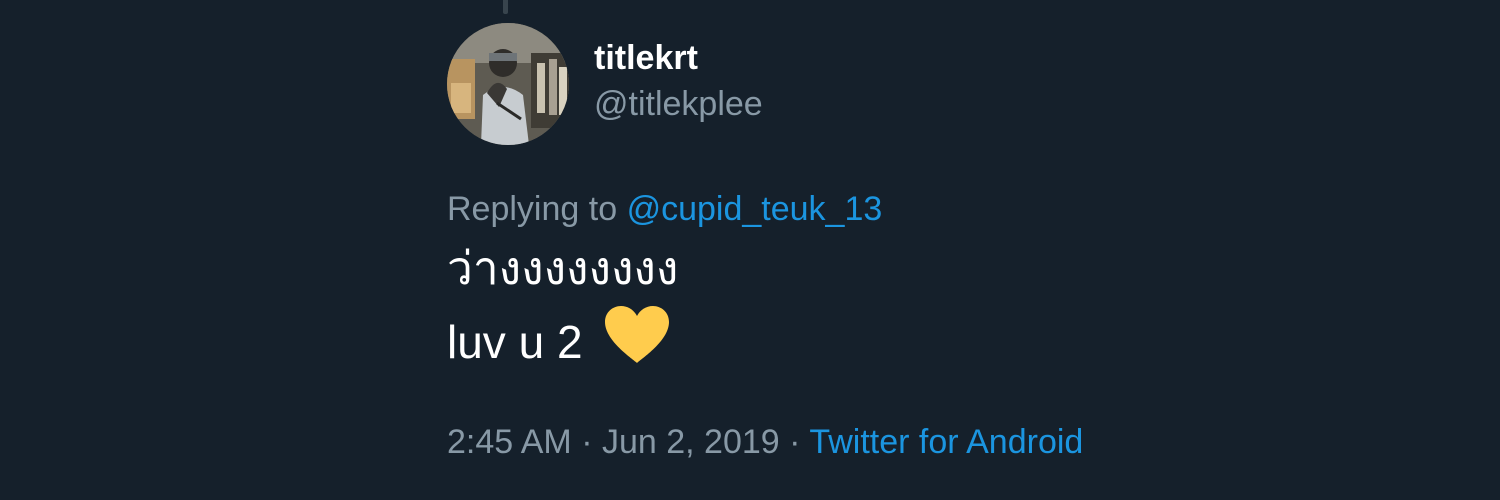 This screenshot has width=1500, height=500. I want to click on avatar, so click(508, 84).